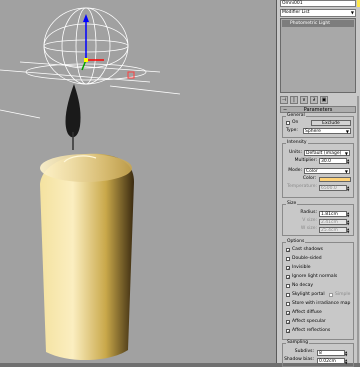 The height and width of the screenshot is (367, 360). What do you see at coordinates (295, 152) in the screenshot?
I see `units-label: Units:` at bounding box center [295, 152].